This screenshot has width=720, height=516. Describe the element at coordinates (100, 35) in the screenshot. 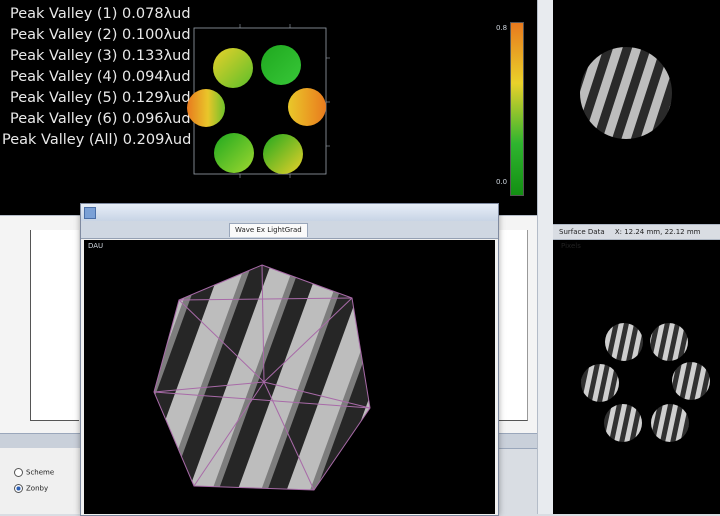

I see `peak-valley-row-2: Peak Valley (2) 0.100λud` at that location.